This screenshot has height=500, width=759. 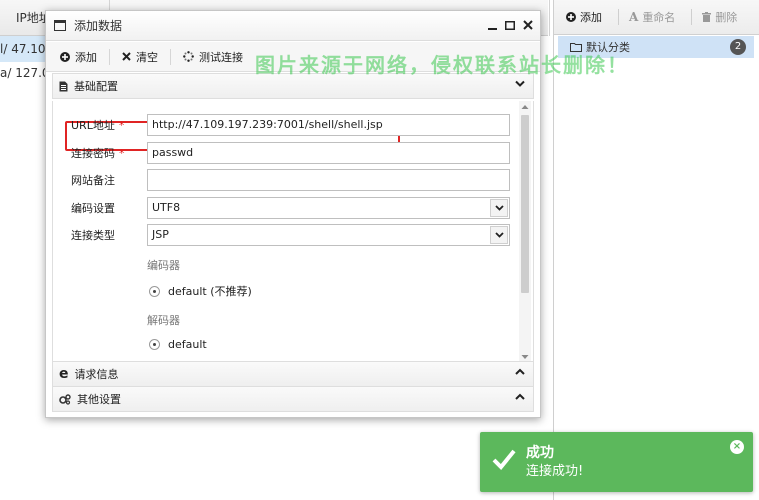 What do you see at coordinates (555, 471) in the screenshot?
I see `toast-message: 连接成功!` at bounding box center [555, 471].